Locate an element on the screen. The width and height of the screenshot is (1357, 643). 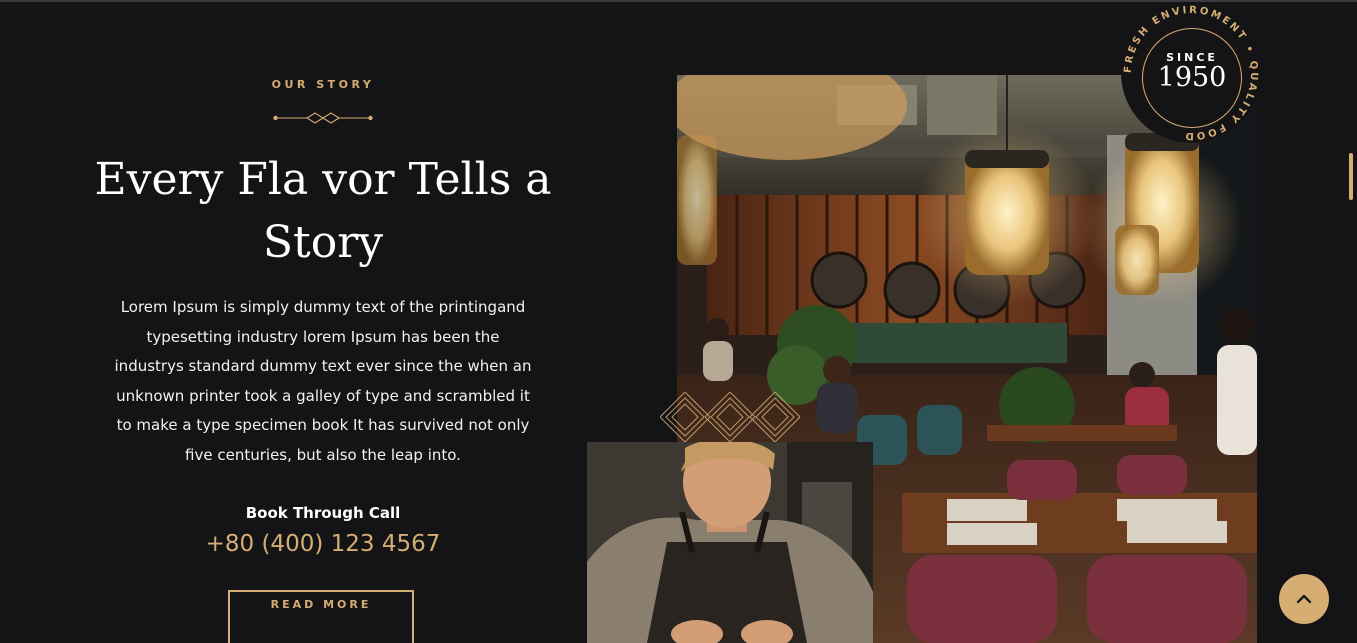
founding-year: 1950 is located at coordinates (1192, 77).